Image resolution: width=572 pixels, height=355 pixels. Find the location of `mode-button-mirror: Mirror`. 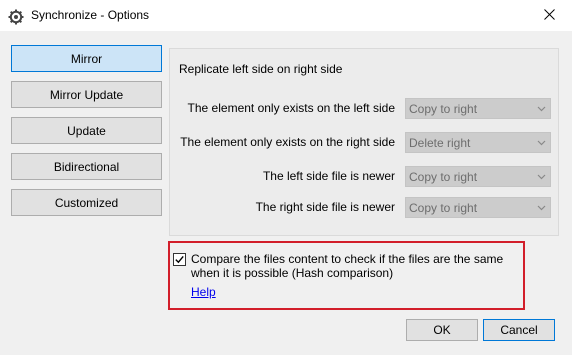

mode-button-mirror: Mirror is located at coordinates (86, 58).